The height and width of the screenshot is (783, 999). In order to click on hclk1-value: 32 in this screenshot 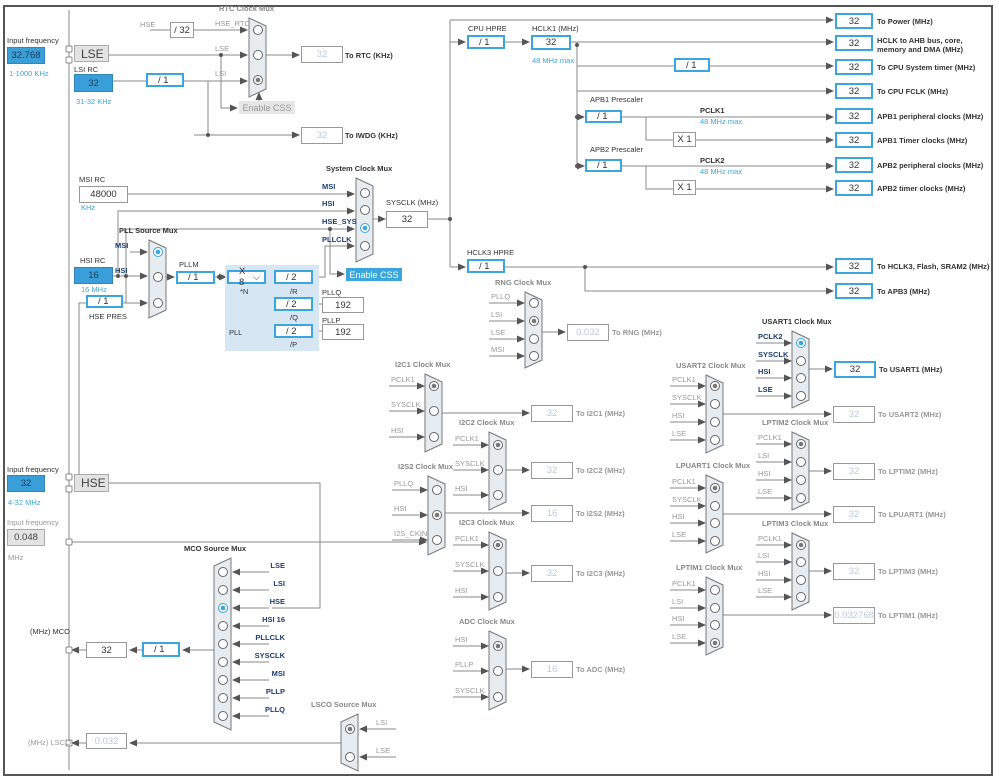, I will do `click(551, 42)`.